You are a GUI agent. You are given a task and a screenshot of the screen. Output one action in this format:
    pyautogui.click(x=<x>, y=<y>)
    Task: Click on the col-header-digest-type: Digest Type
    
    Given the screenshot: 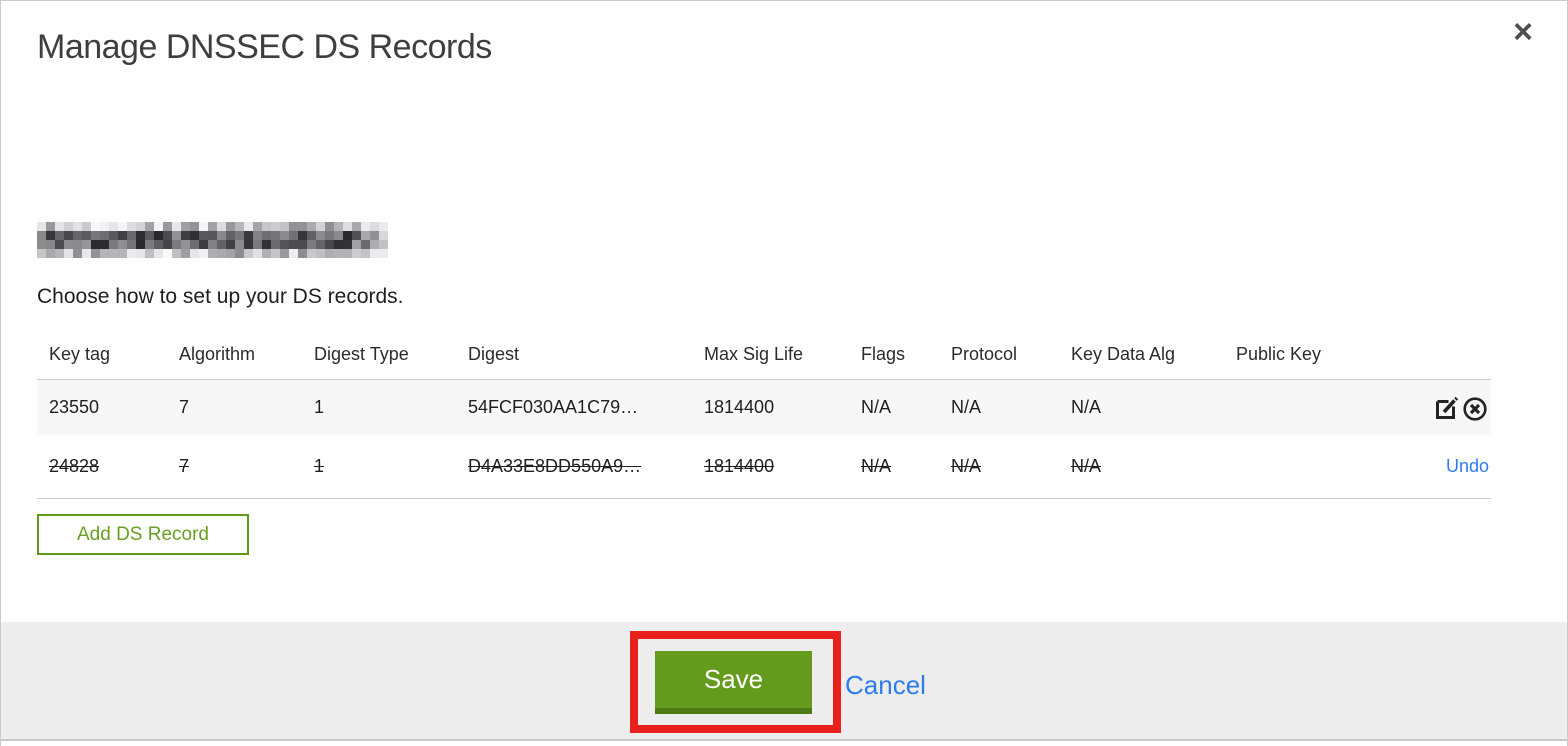 What is the action you would take?
    pyautogui.click(x=361, y=353)
    